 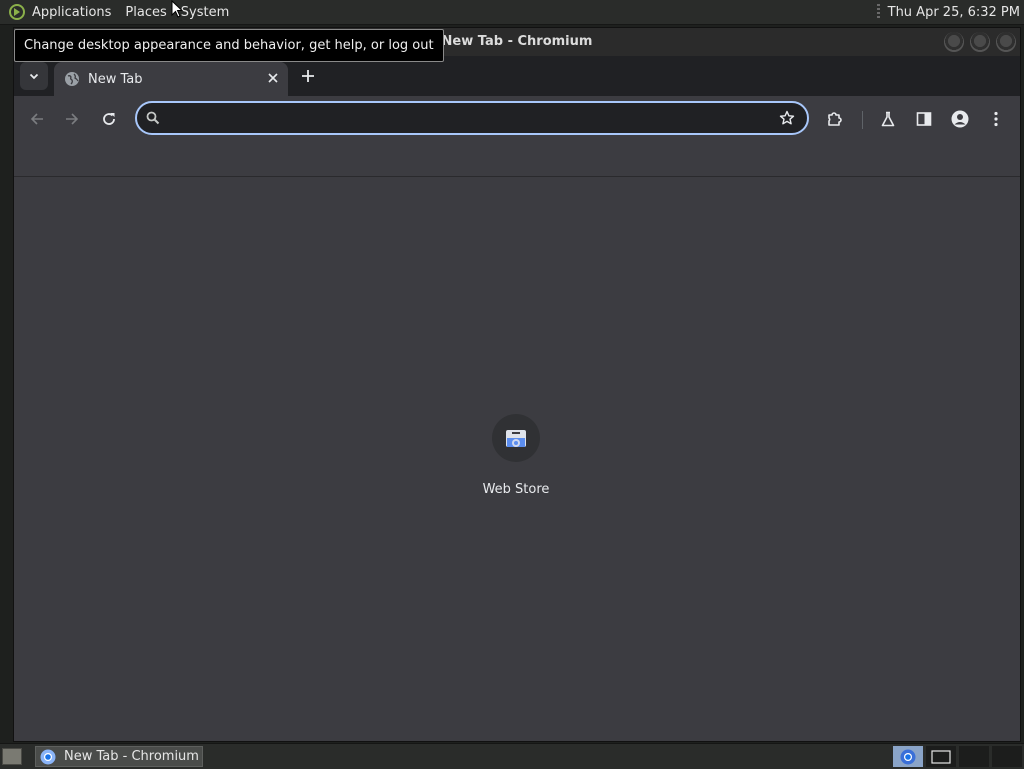 I want to click on shortcut-web-store: Web Store, so click(x=516, y=455).